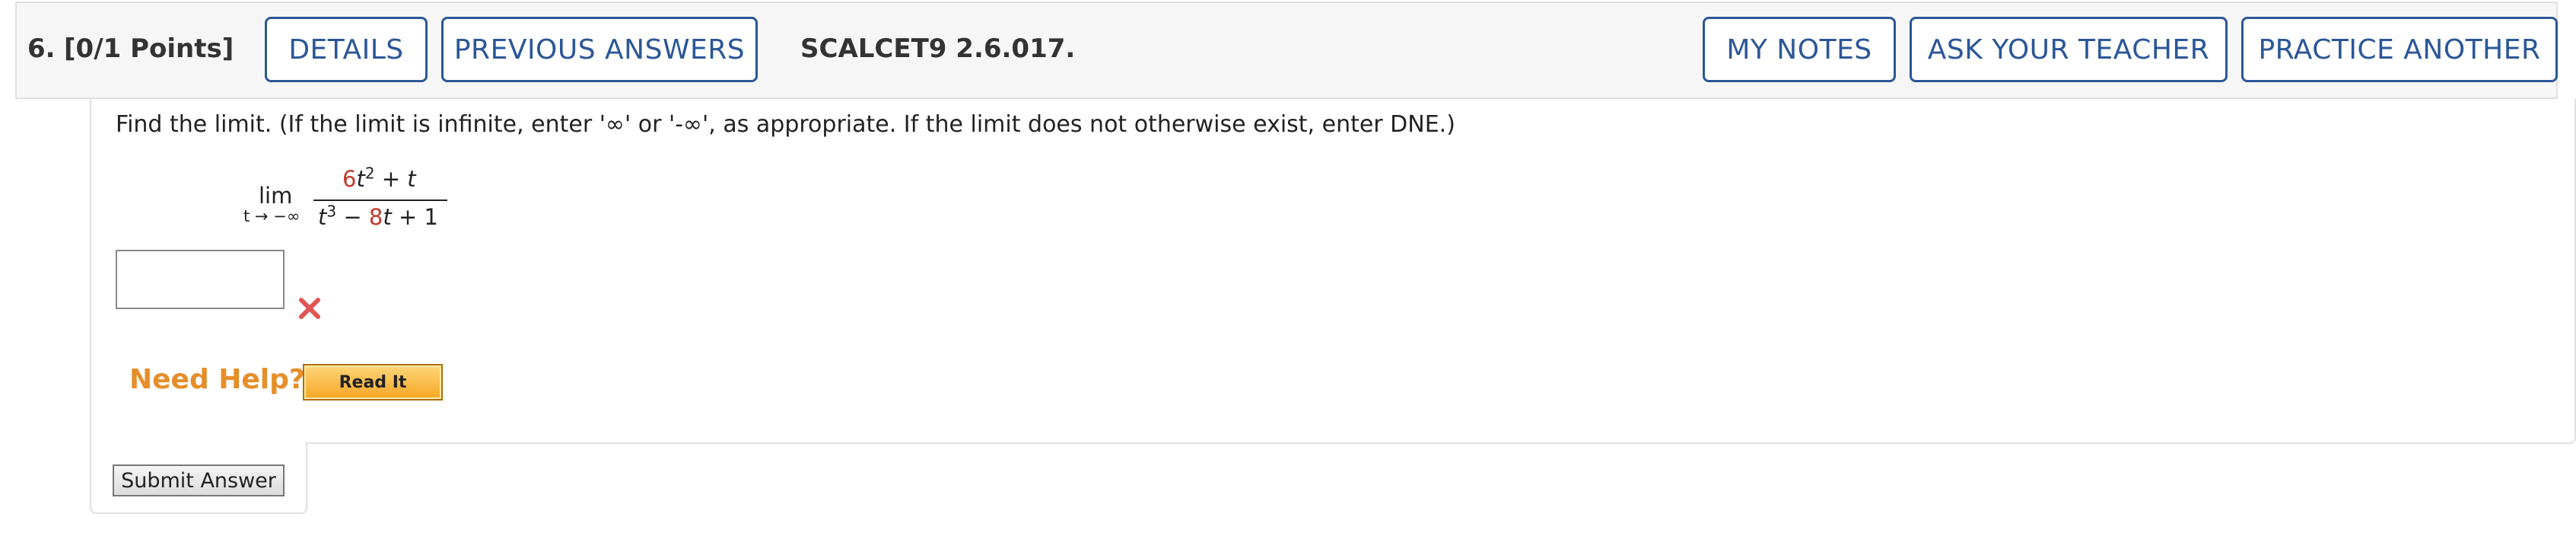 This screenshot has width=2576, height=533. What do you see at coordinates (395, 179) in the screenshot?
I see `numerator-rest: + t` at bounding box center [395, 179].